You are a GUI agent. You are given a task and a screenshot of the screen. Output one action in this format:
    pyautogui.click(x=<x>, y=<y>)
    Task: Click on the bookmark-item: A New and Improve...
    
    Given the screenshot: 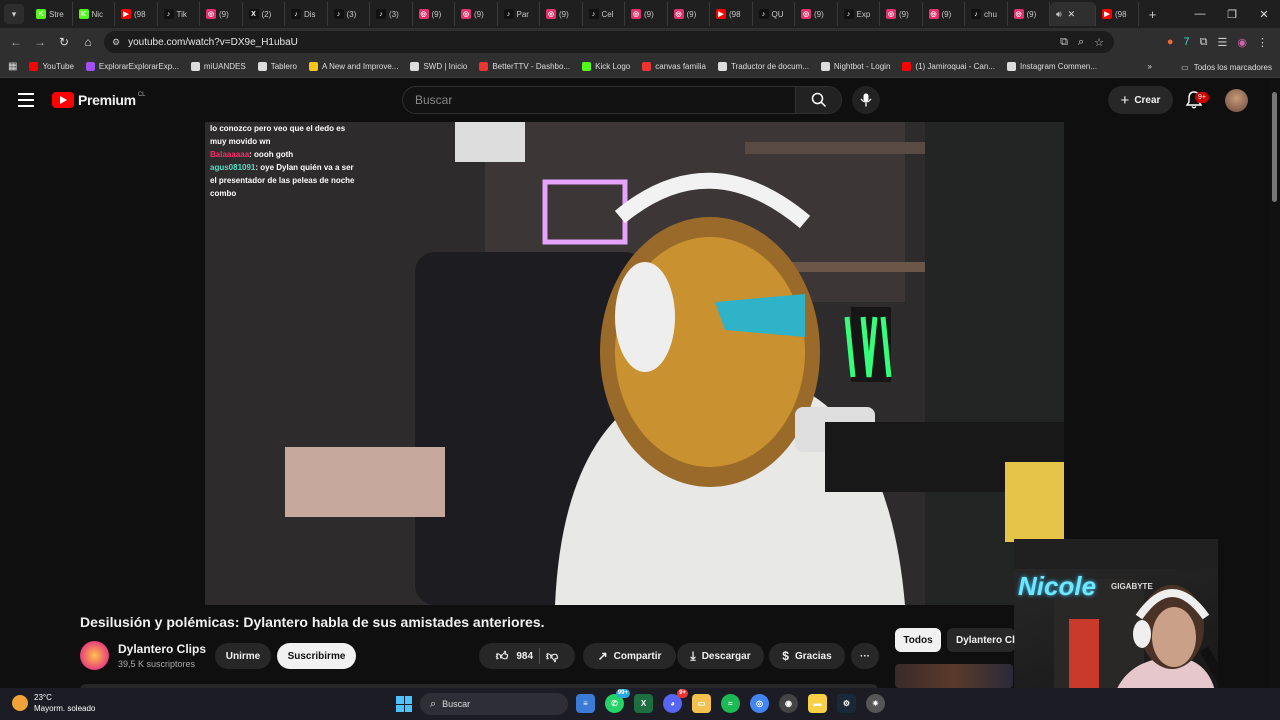 What is the action you would take?
    pyautogui.click(x=353, y=66)
    